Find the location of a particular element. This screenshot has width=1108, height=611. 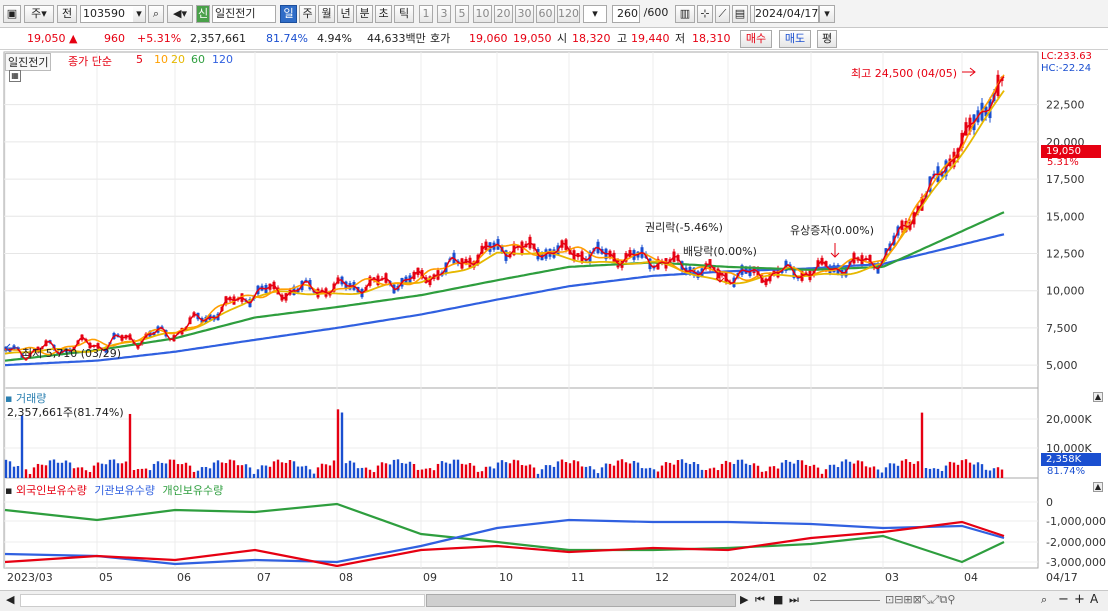

date-input: 2024/04/17 is located at coordinates (786, 14).